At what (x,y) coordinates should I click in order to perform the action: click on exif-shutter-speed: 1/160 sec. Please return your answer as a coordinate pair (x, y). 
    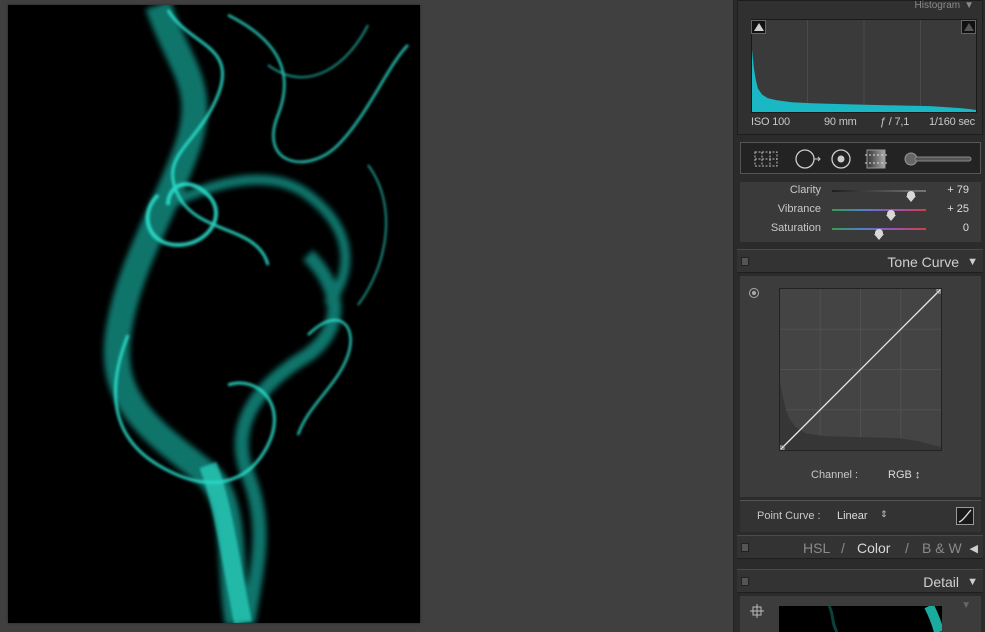
    Looking at the image, I should click on (952, 122).